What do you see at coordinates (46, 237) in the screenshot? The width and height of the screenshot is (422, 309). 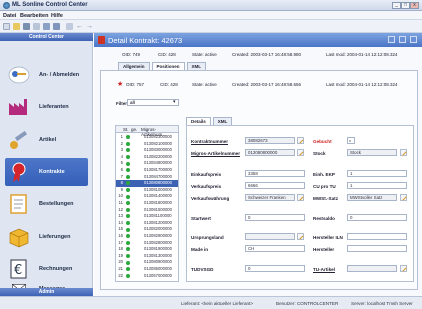 I see `sidebar-item-lieferungen: Lieferungen` at bounding box center [46, 237].